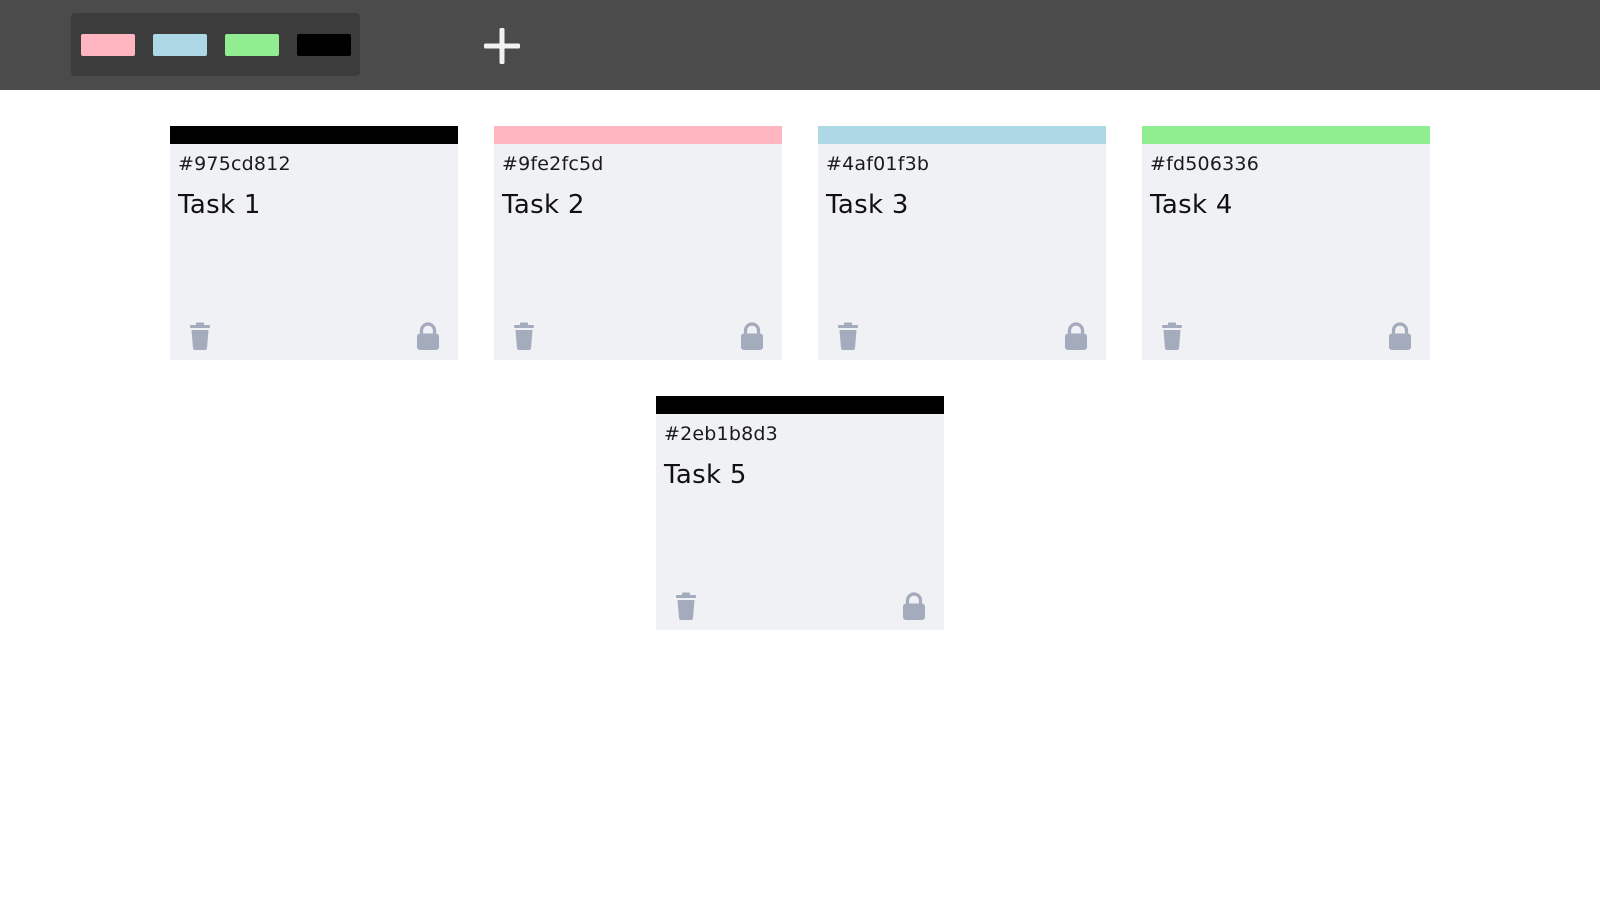 The image size is (1600, 900). Describe the element at coordinates (215, 44) in the screenshot. I see `color-palette` at that location.